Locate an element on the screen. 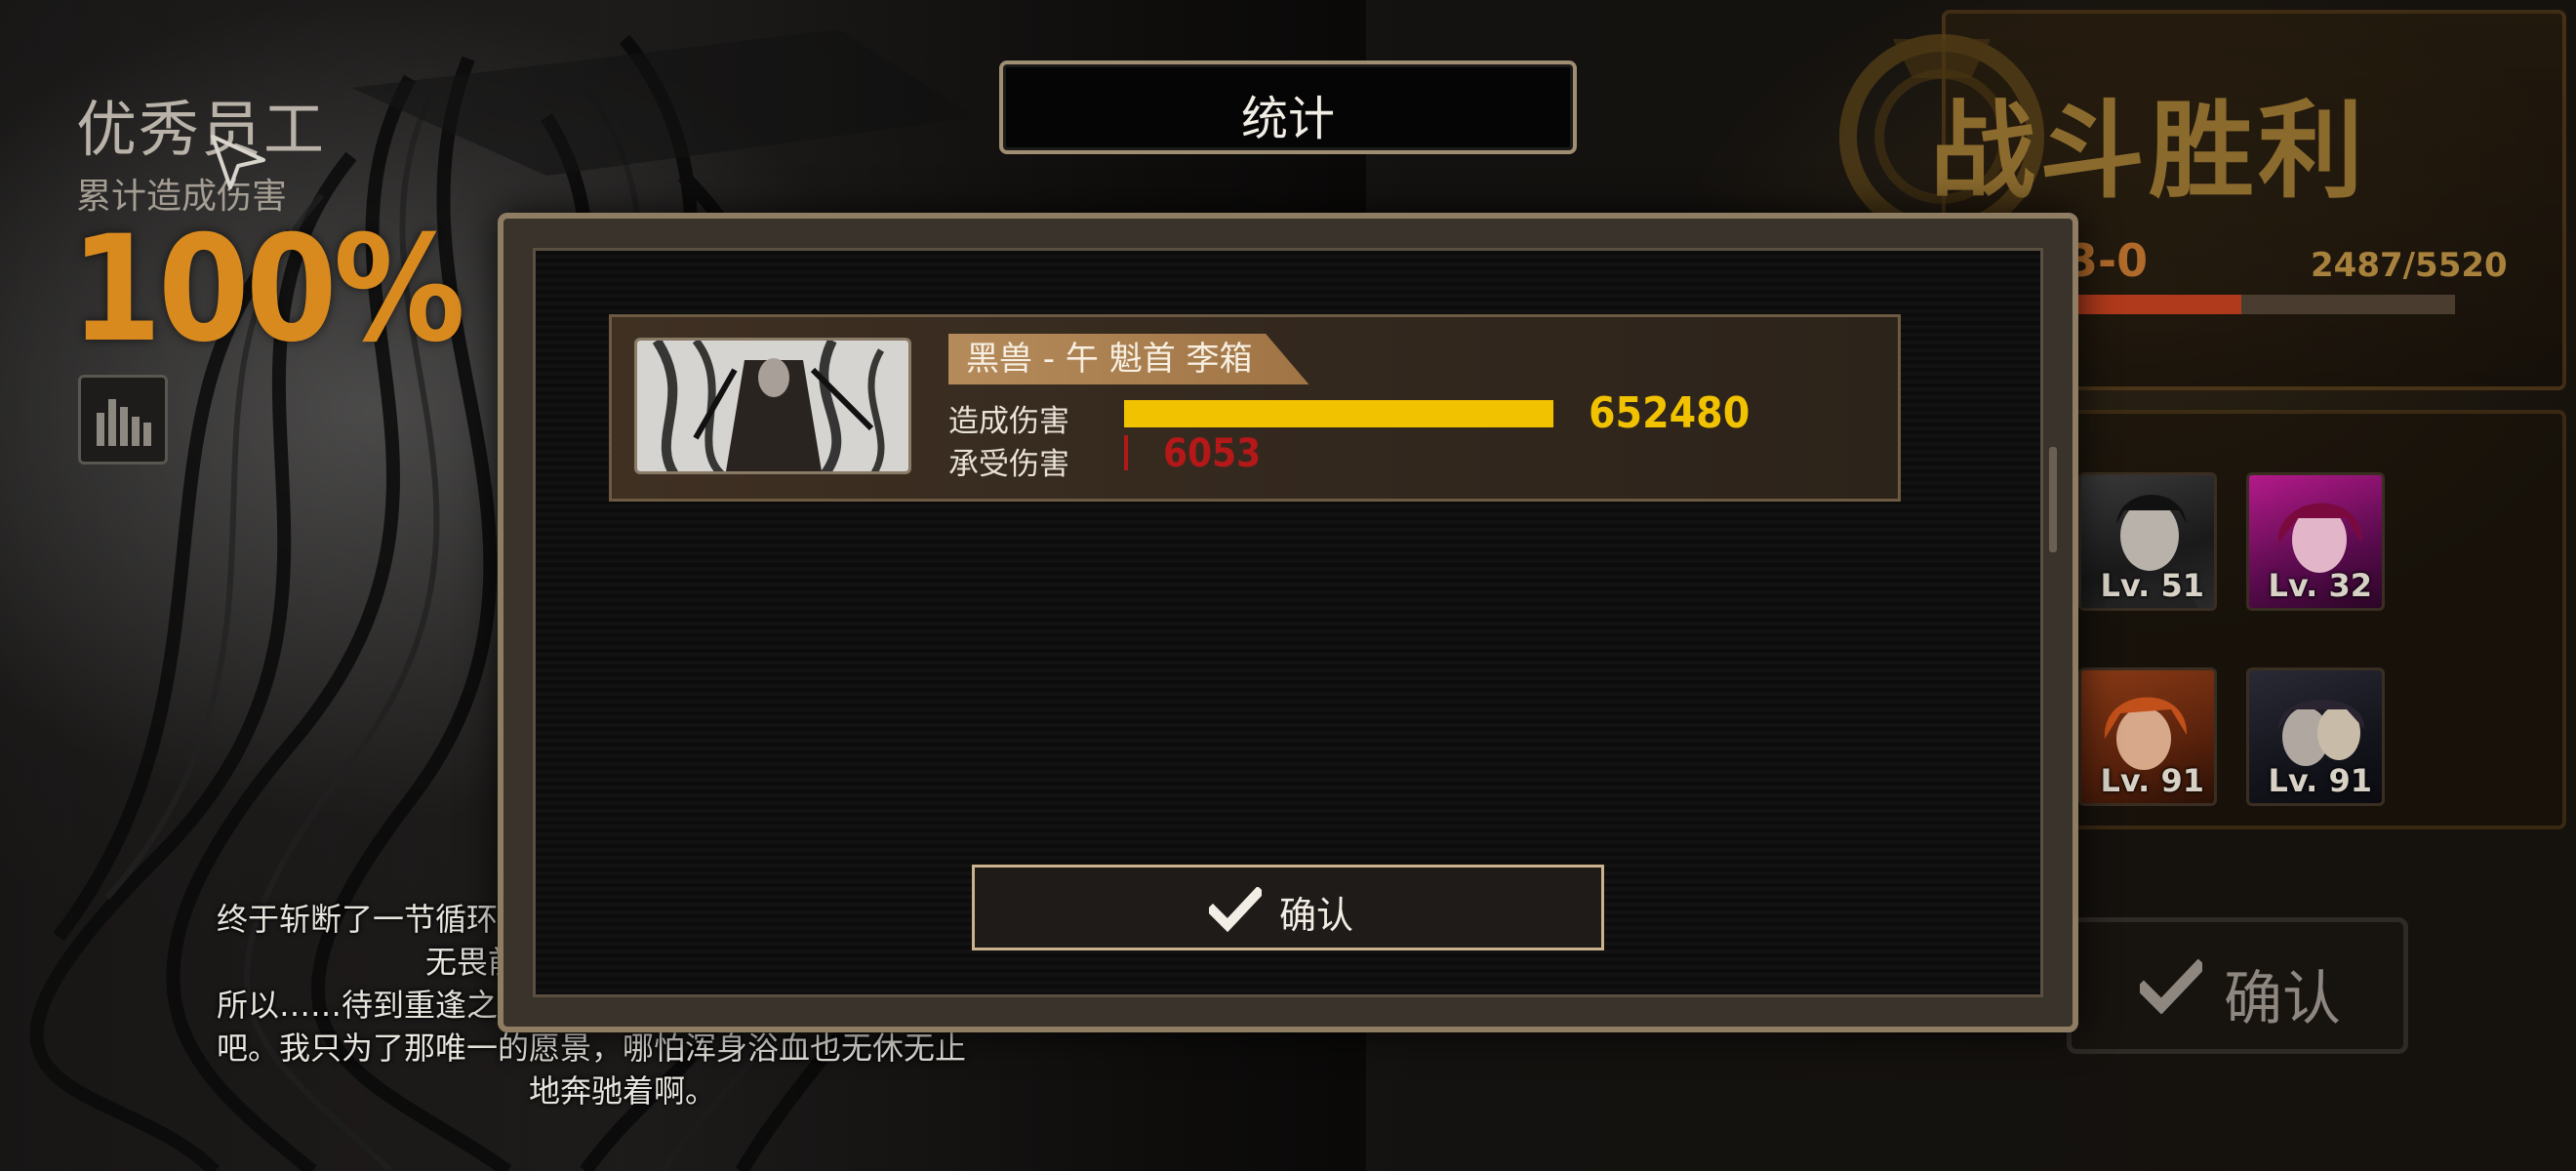 This screenshot has width=2576, height=1171. mvp-title: 优秀员工 is located at coordinates (201, 129).